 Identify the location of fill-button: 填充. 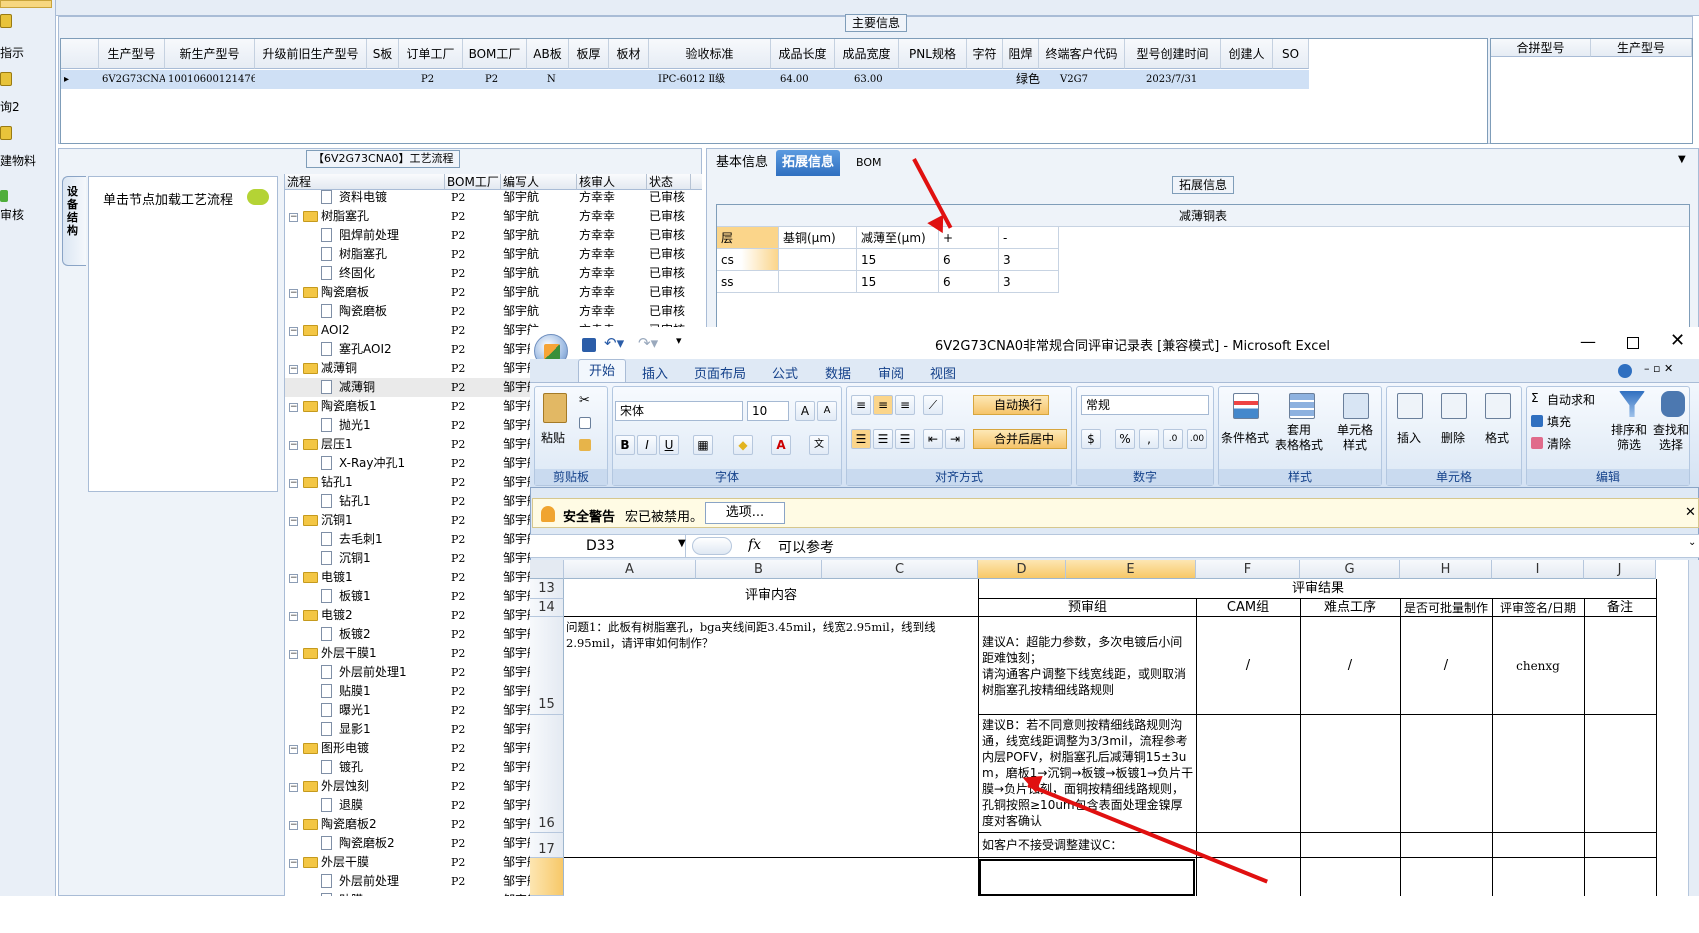
(1559, 421).